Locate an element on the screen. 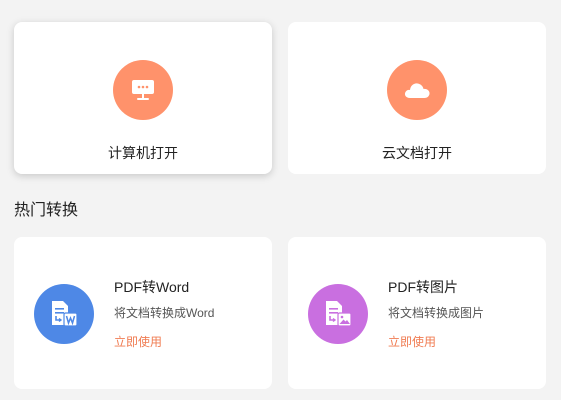 The image size is (561, 400). pdf-to-image-icon-circle is located at coordinates (338, 314).